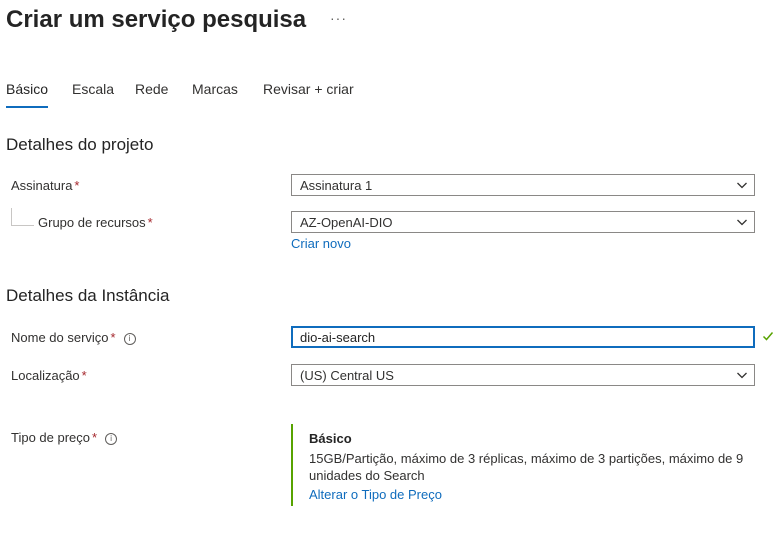 Image resolution: width=780 pixels, height=559 pixels. Describe the element at coordinates (45, 375) in the screenshot. I see `location-label-text: Localização` at that location.